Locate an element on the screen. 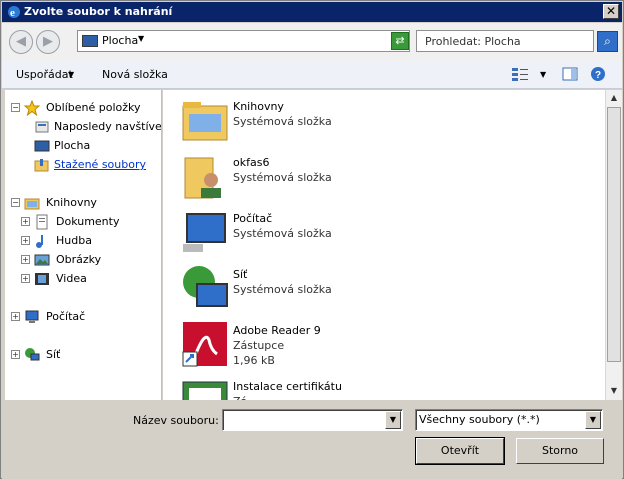  breadcrumb-arrow-icon: ▼ is located at coordinates (141, 38).